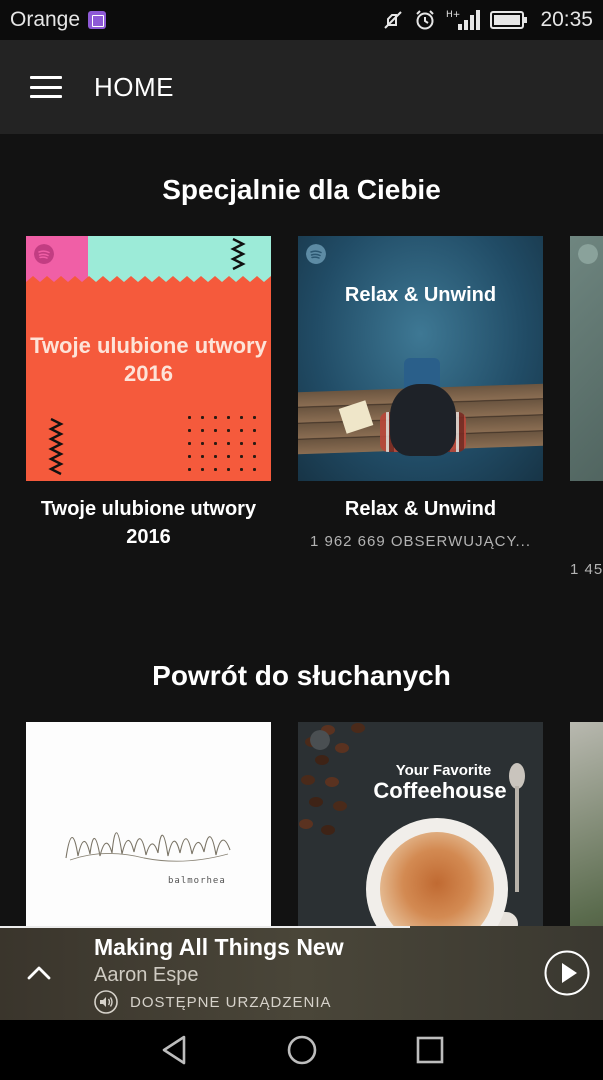 Image resolution: width=603 pixels, height=1080 pixels. I want to click on hamburger-icon, so click(46, 87).